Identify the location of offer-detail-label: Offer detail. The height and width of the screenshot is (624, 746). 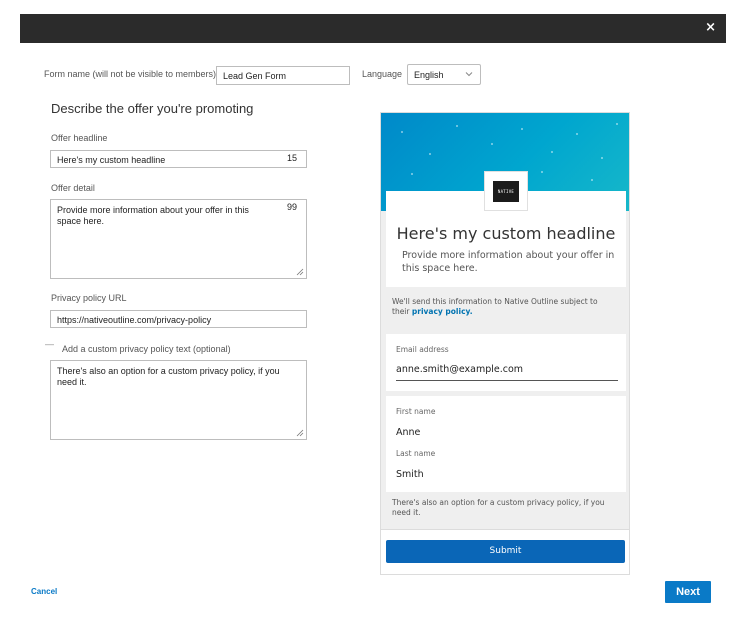
(73, 188).